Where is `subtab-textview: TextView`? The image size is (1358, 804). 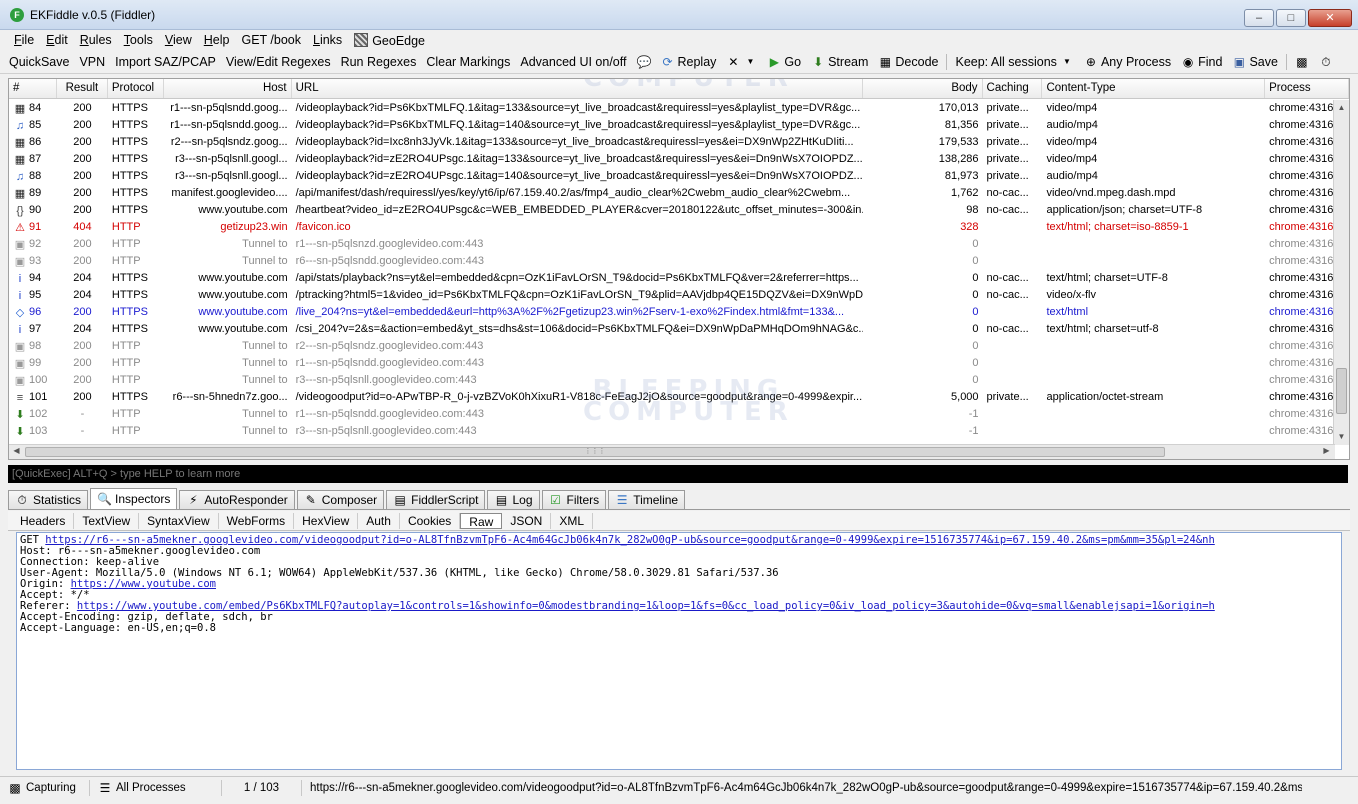
subtab-textview: TextView is located at coordinates (107, 520).